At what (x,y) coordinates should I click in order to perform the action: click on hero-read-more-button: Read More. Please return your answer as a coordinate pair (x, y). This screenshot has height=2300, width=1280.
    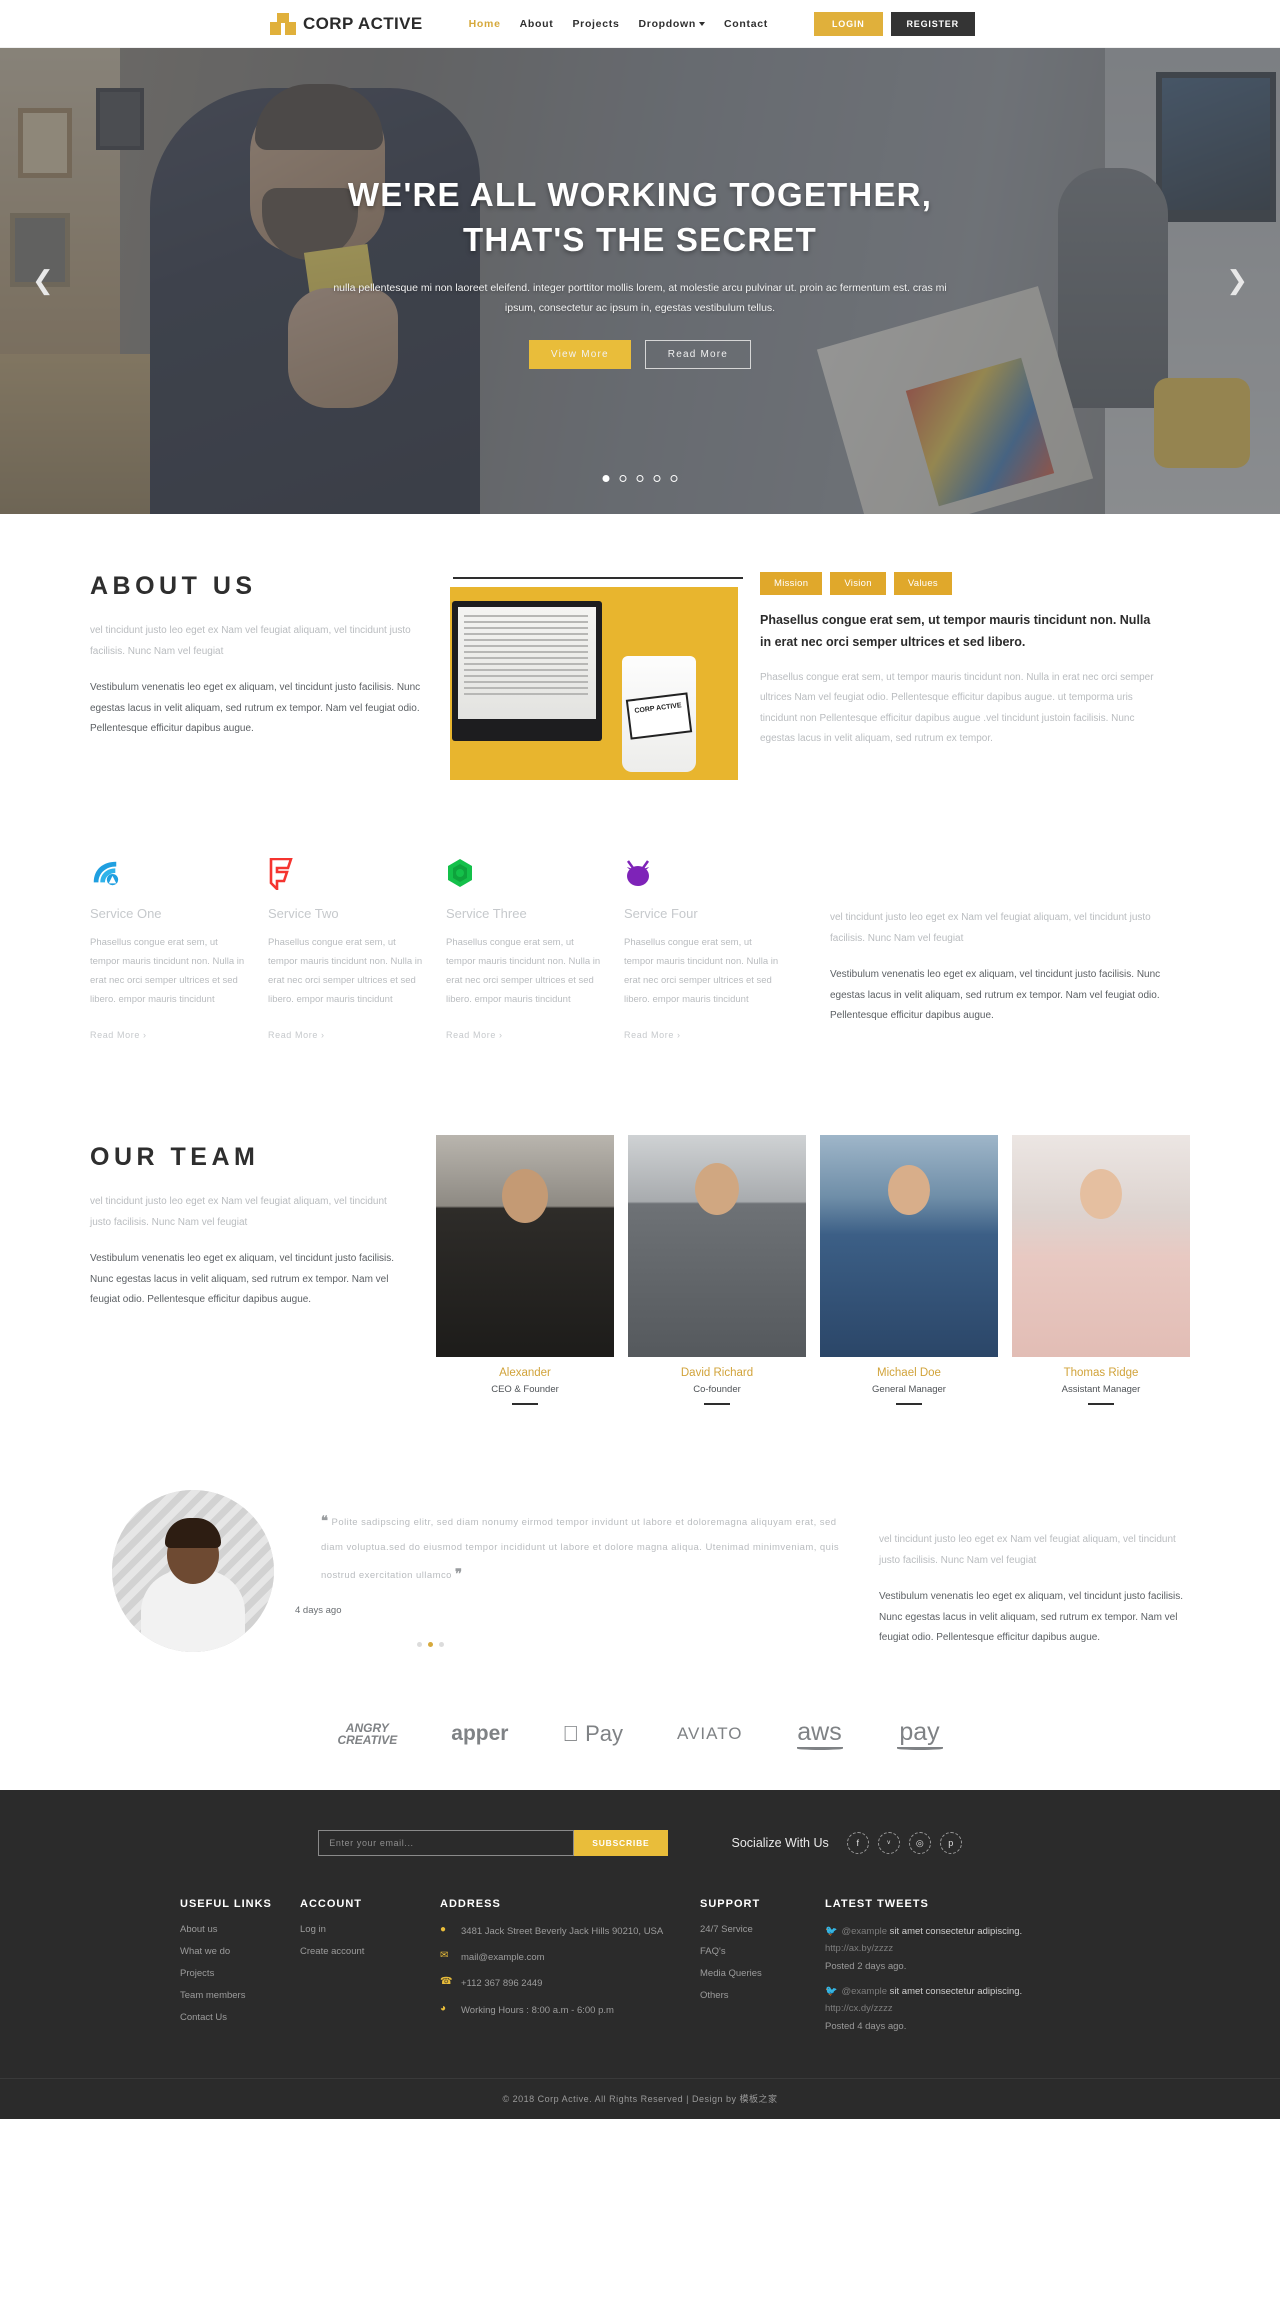
    Looking at the image, I should click on (698, 354).